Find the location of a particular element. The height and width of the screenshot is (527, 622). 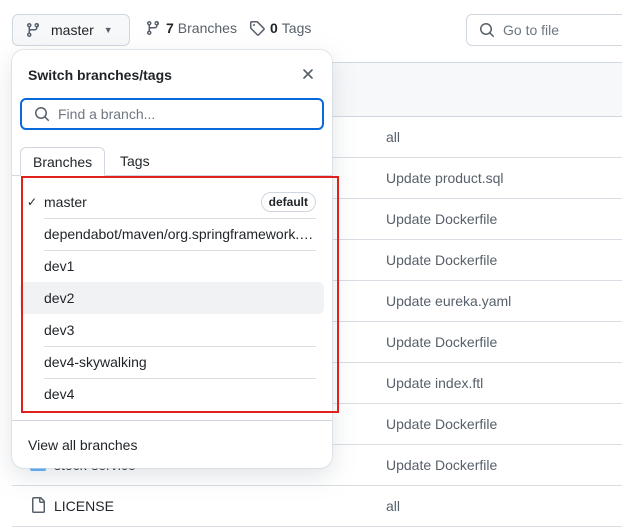

branches-link: 7 Branches is located at coordinates (191, 28).